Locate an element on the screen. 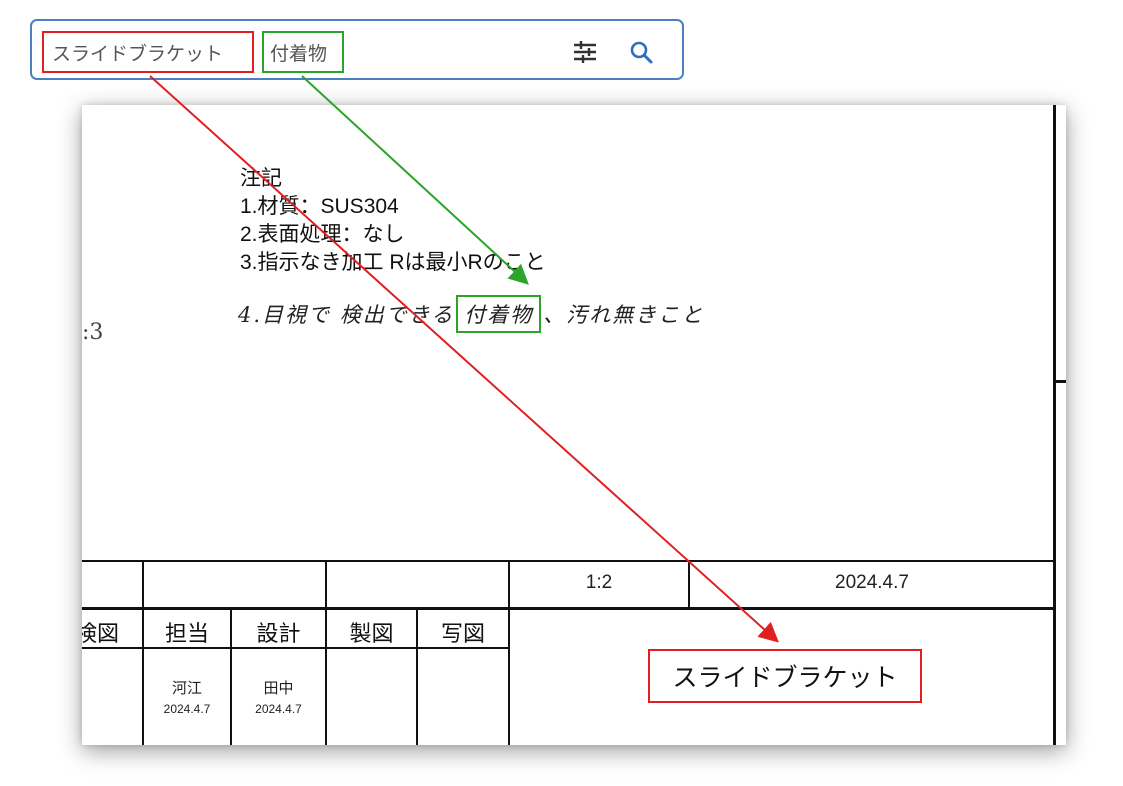 The width and height of the screenshot is (1123, 786). border-tick is located at coordinates (1061, 381).